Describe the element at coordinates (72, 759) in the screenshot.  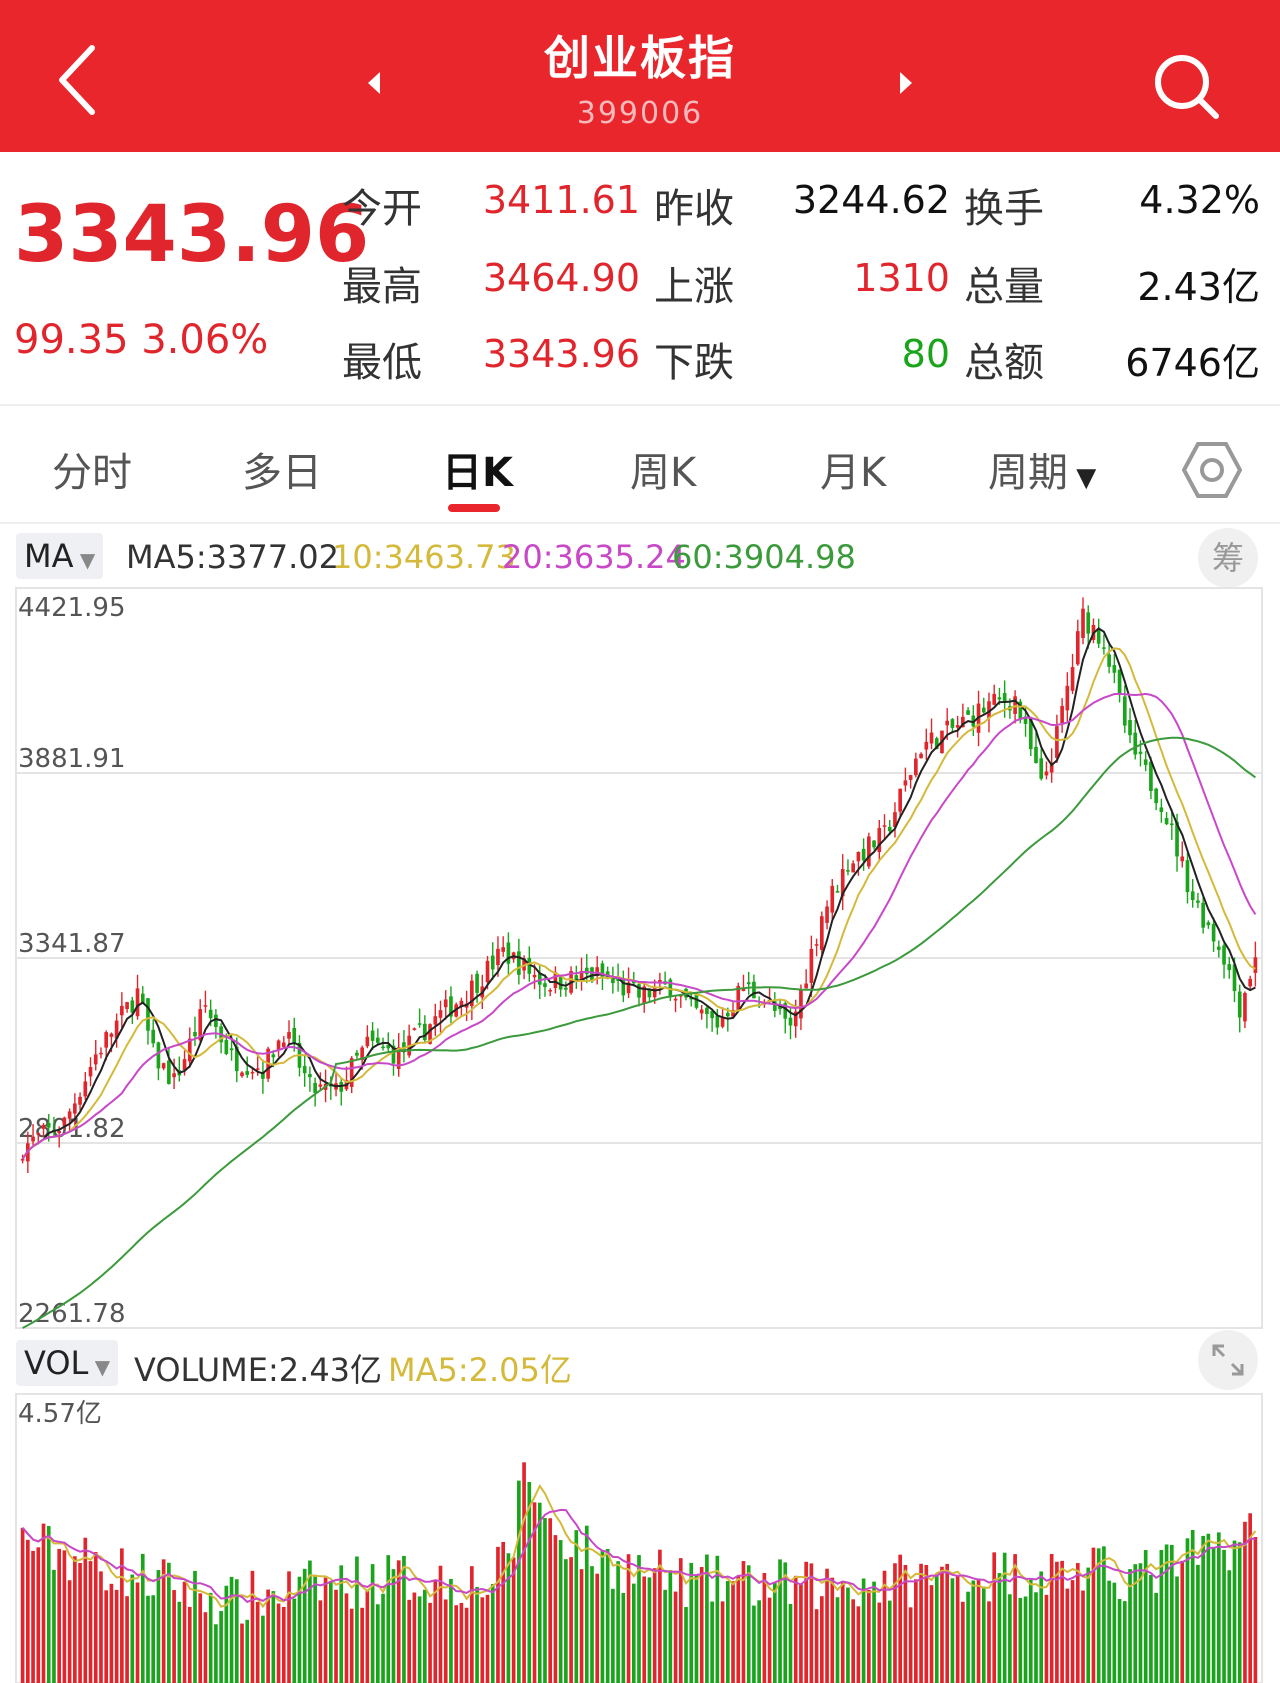
I see `y-tick-label: 3881.91` at that location.